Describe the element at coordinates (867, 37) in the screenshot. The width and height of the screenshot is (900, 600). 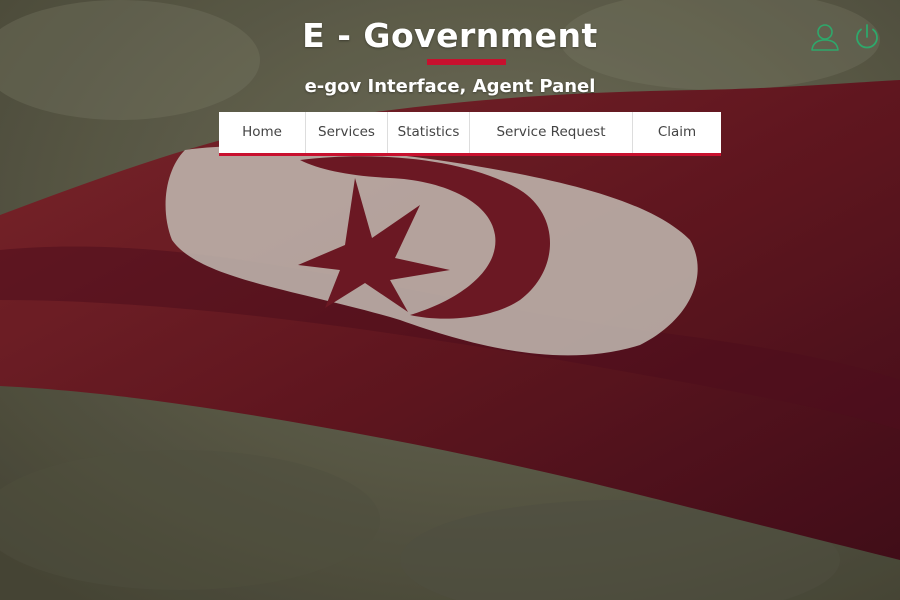
I see `power-icon` at that location.